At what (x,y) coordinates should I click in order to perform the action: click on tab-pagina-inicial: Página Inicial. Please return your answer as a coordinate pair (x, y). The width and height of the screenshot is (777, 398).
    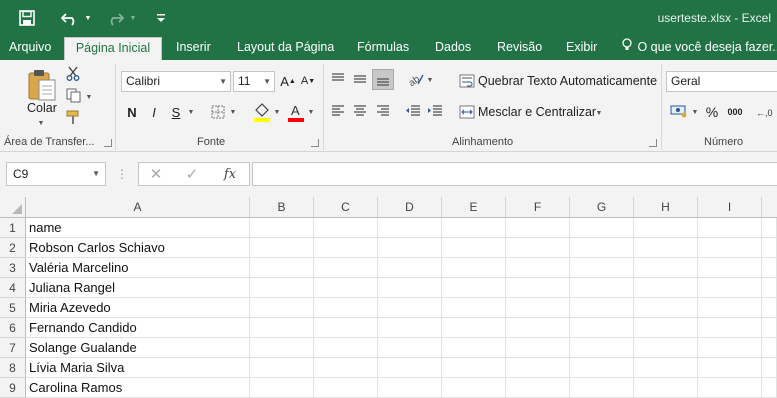
    Looking at the image, I should click on (113, 48).